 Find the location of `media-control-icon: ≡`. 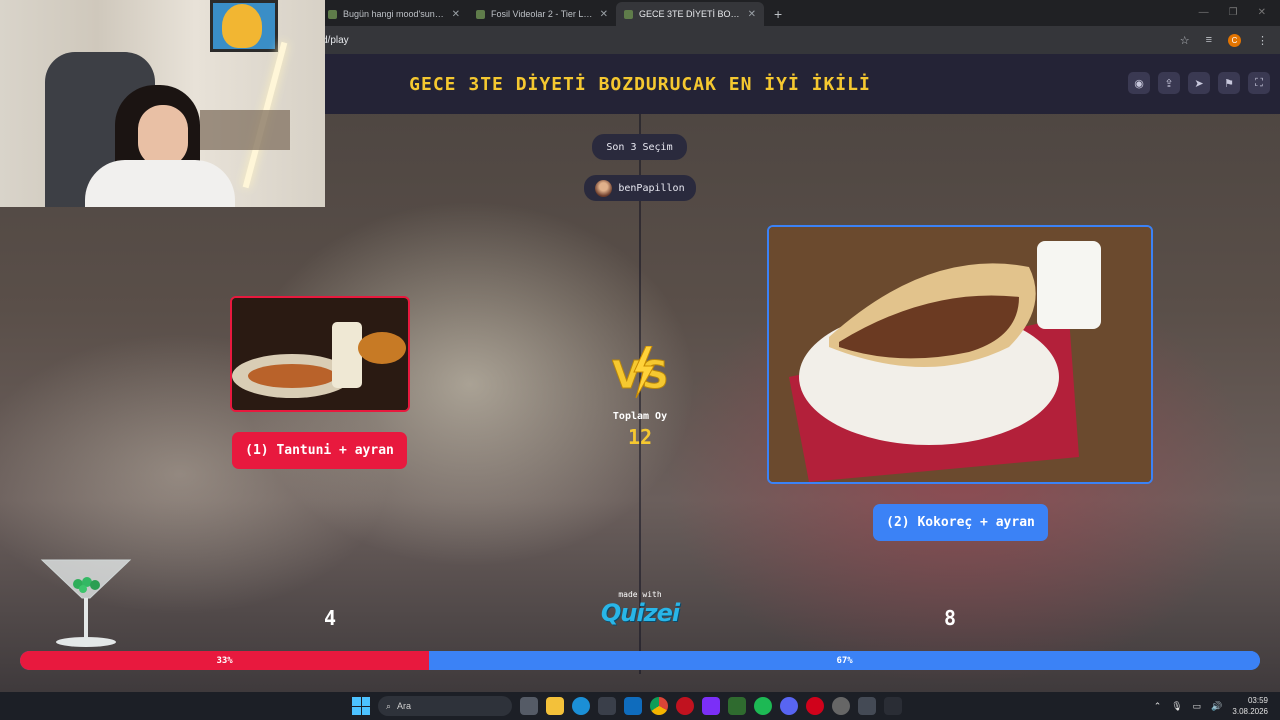

media-control-icon: ≡ is located at coordinates (1209, 40).